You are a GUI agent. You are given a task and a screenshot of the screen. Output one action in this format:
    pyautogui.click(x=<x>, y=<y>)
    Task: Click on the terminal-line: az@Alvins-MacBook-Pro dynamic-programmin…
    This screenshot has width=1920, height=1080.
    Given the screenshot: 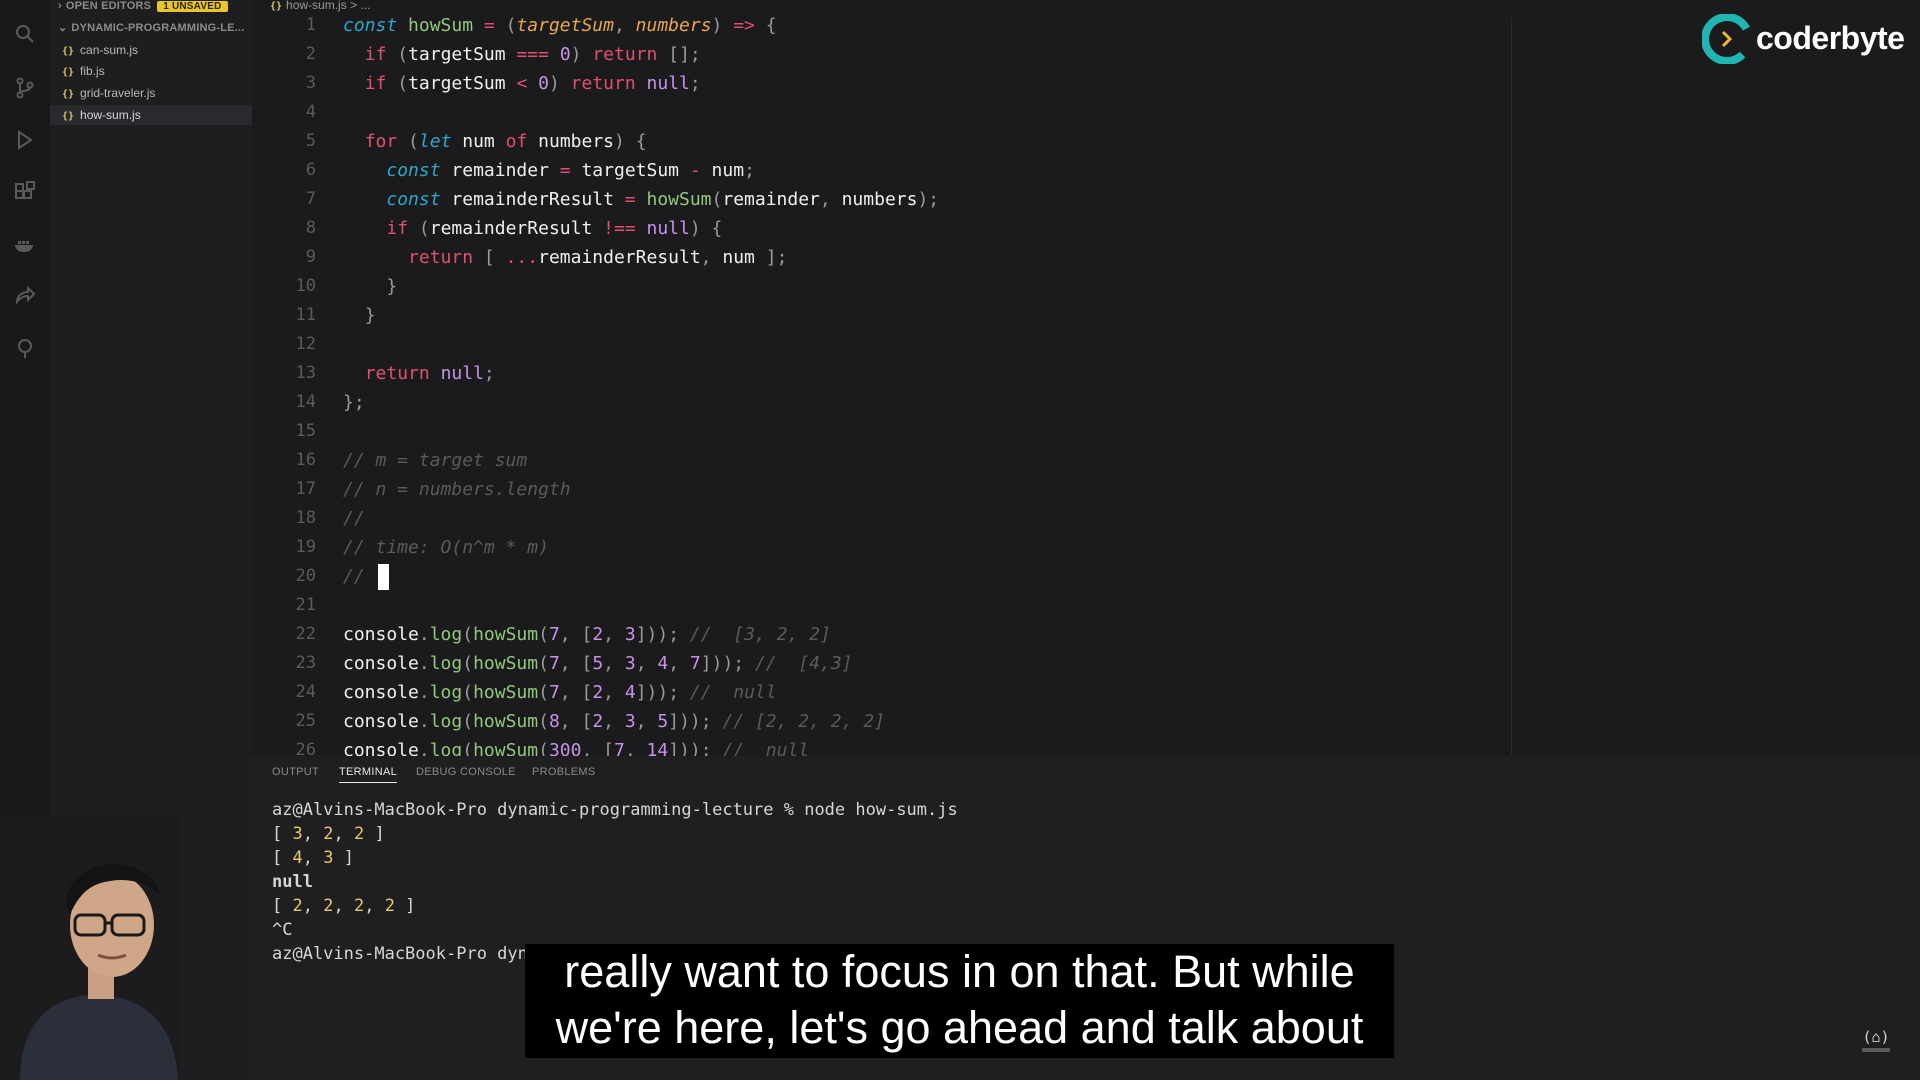 What is the action you would take?
    pyautogui.click(x=615, y=810)
    